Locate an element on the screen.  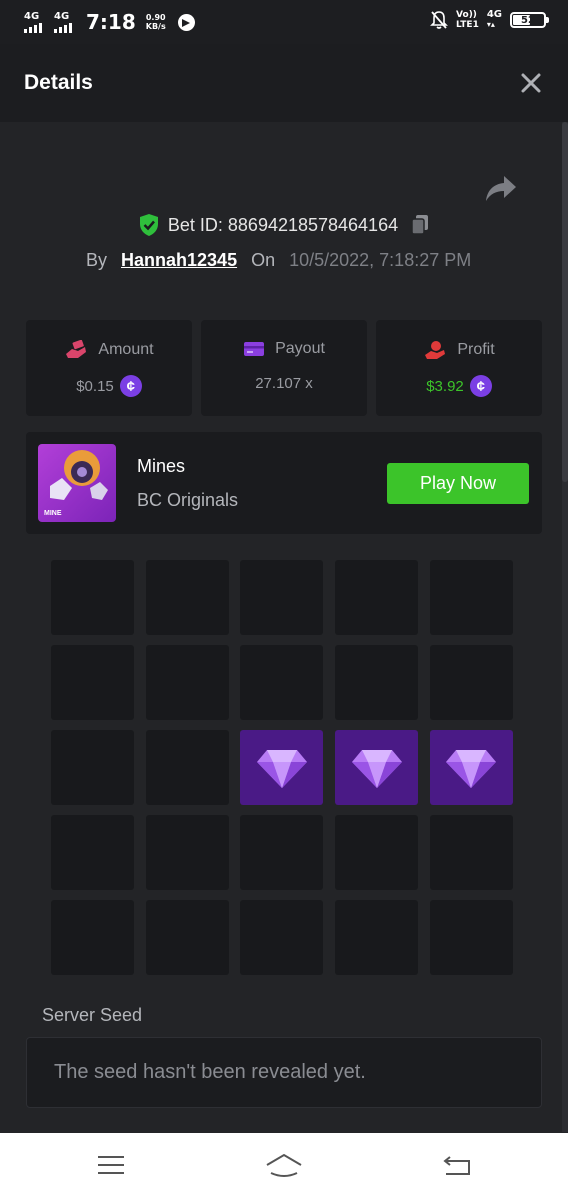
home-icon is located at coordinates (284, 1166).